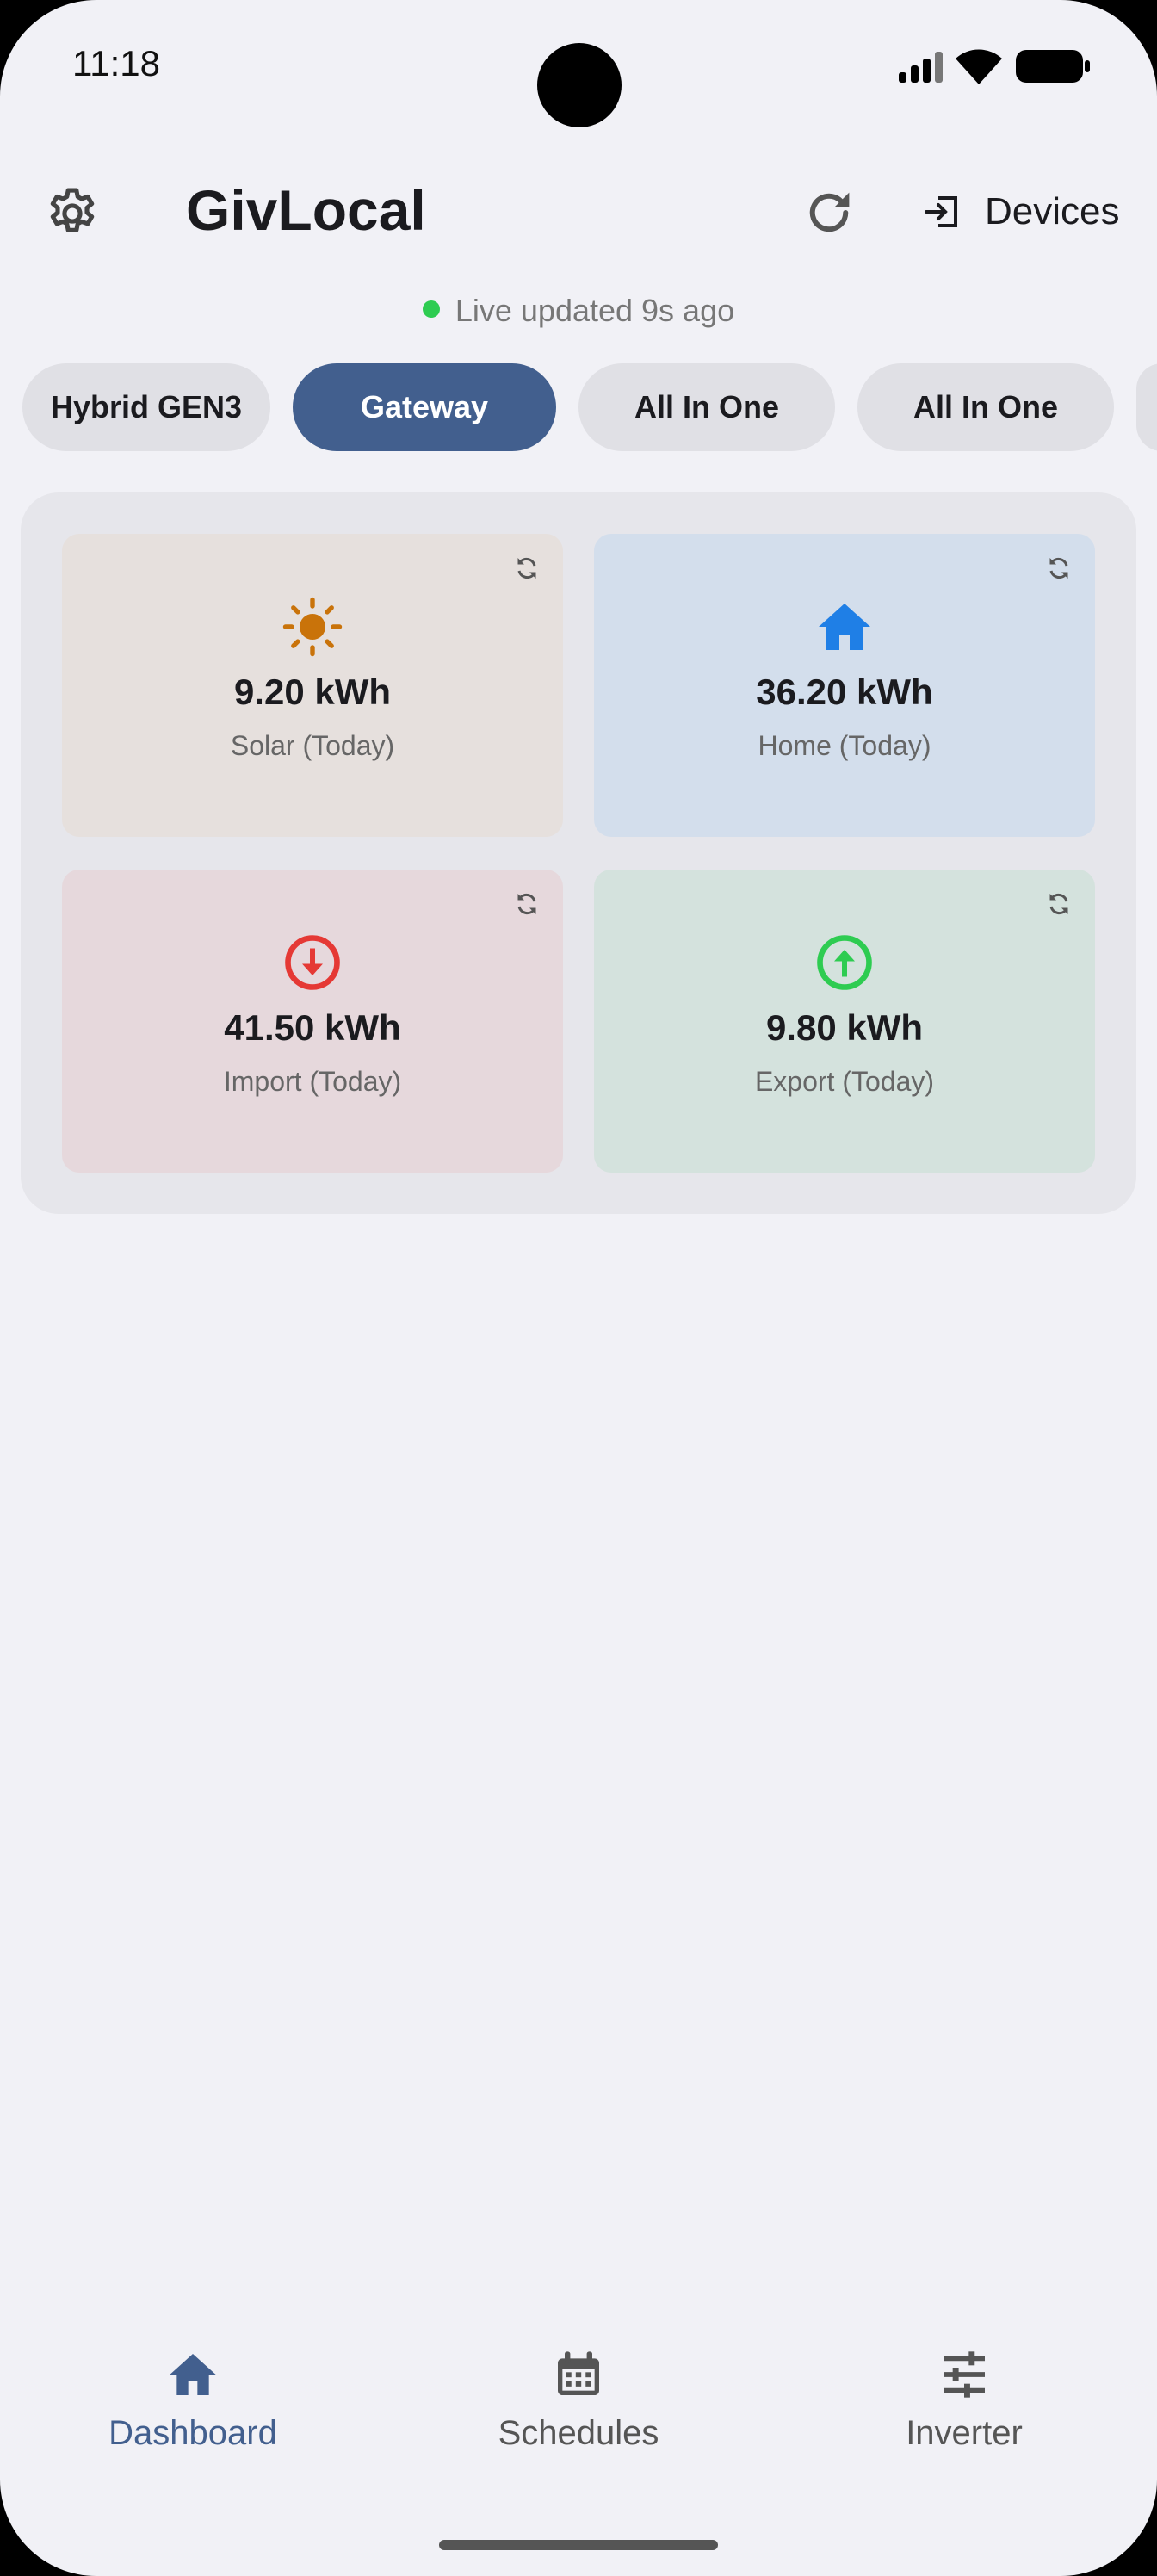 The height and width of the screenshot is (2576, 1157). What do you see at coordinates (72, 214) in the screenshot?
I see `settings-gear-icon` at bounding box center [72, 214].